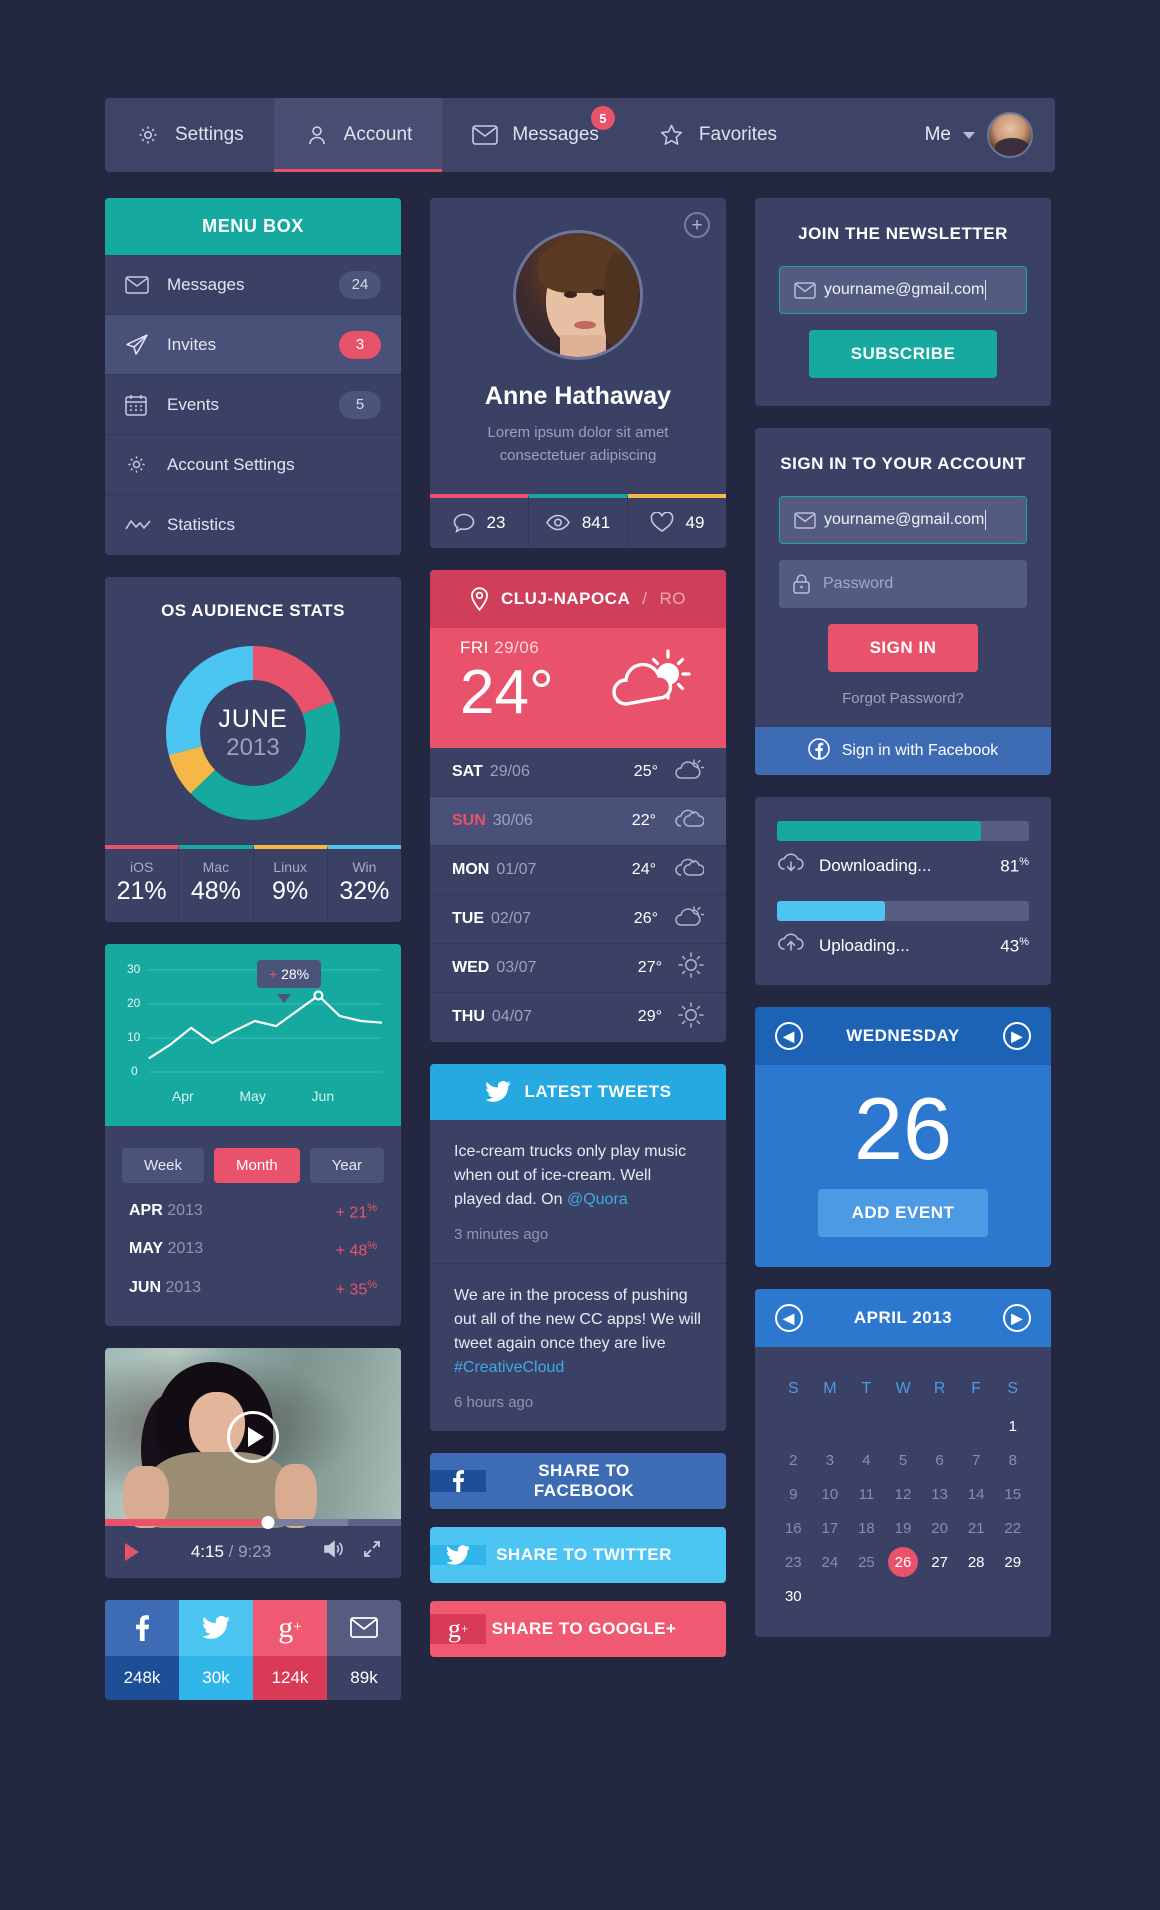 The width and height of the screenshot is (1160, 1910). I want to click on calendar-day-cell: 5, so click(903, 1460).